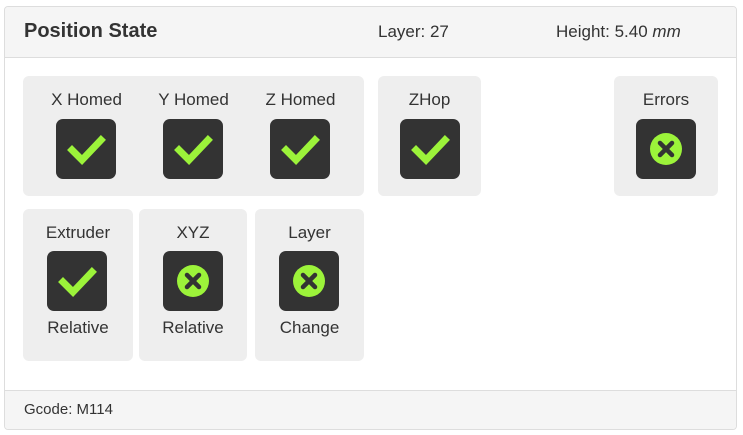  Describe the element at coordinates (666, 99) in the screenshot. I see `errors-label: Errors` at that location.